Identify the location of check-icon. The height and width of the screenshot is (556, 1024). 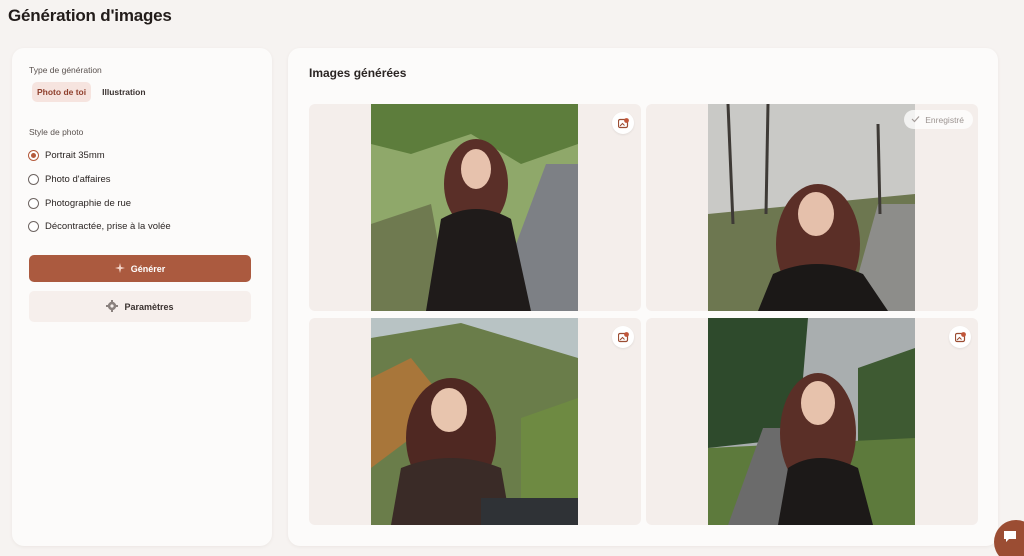
(915, 120).